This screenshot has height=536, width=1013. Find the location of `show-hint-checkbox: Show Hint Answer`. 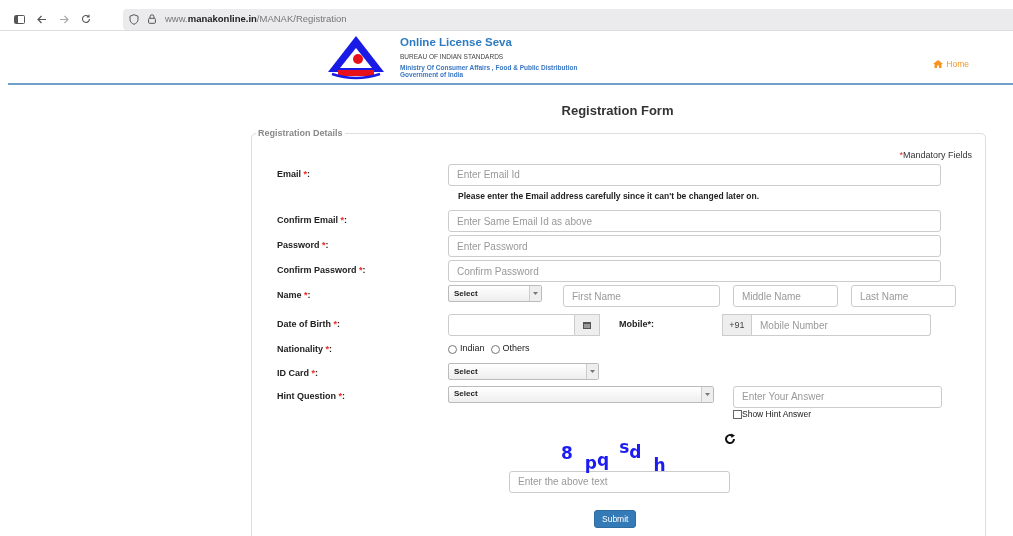

show-hint-checkbox: Show Hint Answer is located at coordinates (837, 414).